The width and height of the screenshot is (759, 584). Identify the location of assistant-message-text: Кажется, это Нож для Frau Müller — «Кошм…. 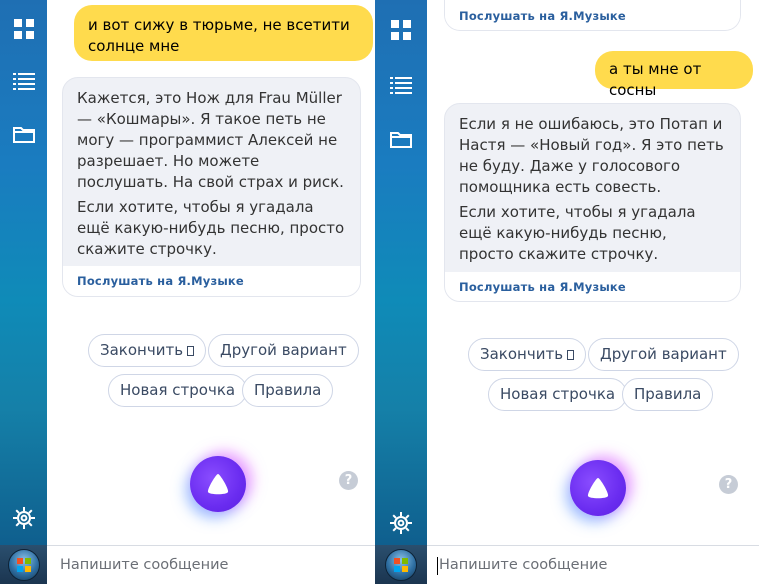
(210, 140).